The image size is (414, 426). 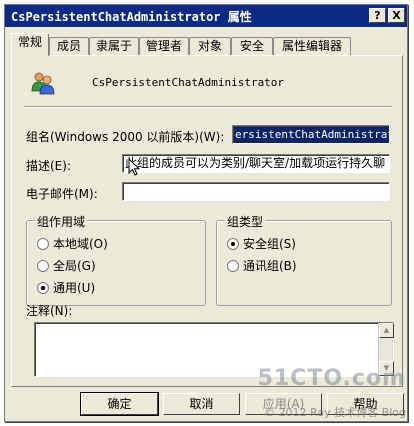 I want to click on scope-global-label: 全局(G), so click(x=74, y=266).